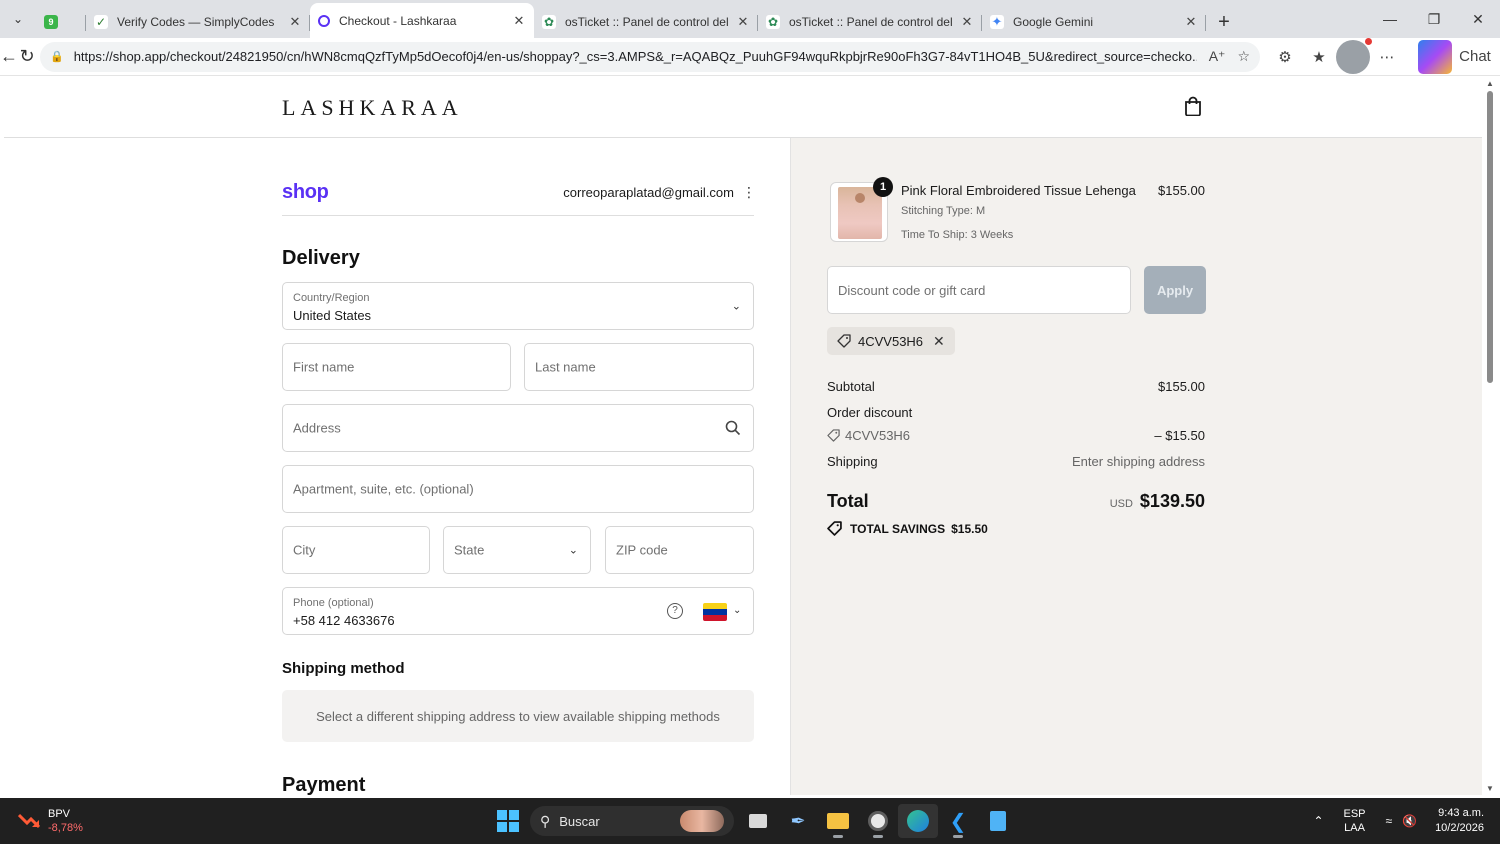  I want to click on tab-osticket-1: ✿ osTicket :: Panel de control del adm ✕, so click(646, 22).